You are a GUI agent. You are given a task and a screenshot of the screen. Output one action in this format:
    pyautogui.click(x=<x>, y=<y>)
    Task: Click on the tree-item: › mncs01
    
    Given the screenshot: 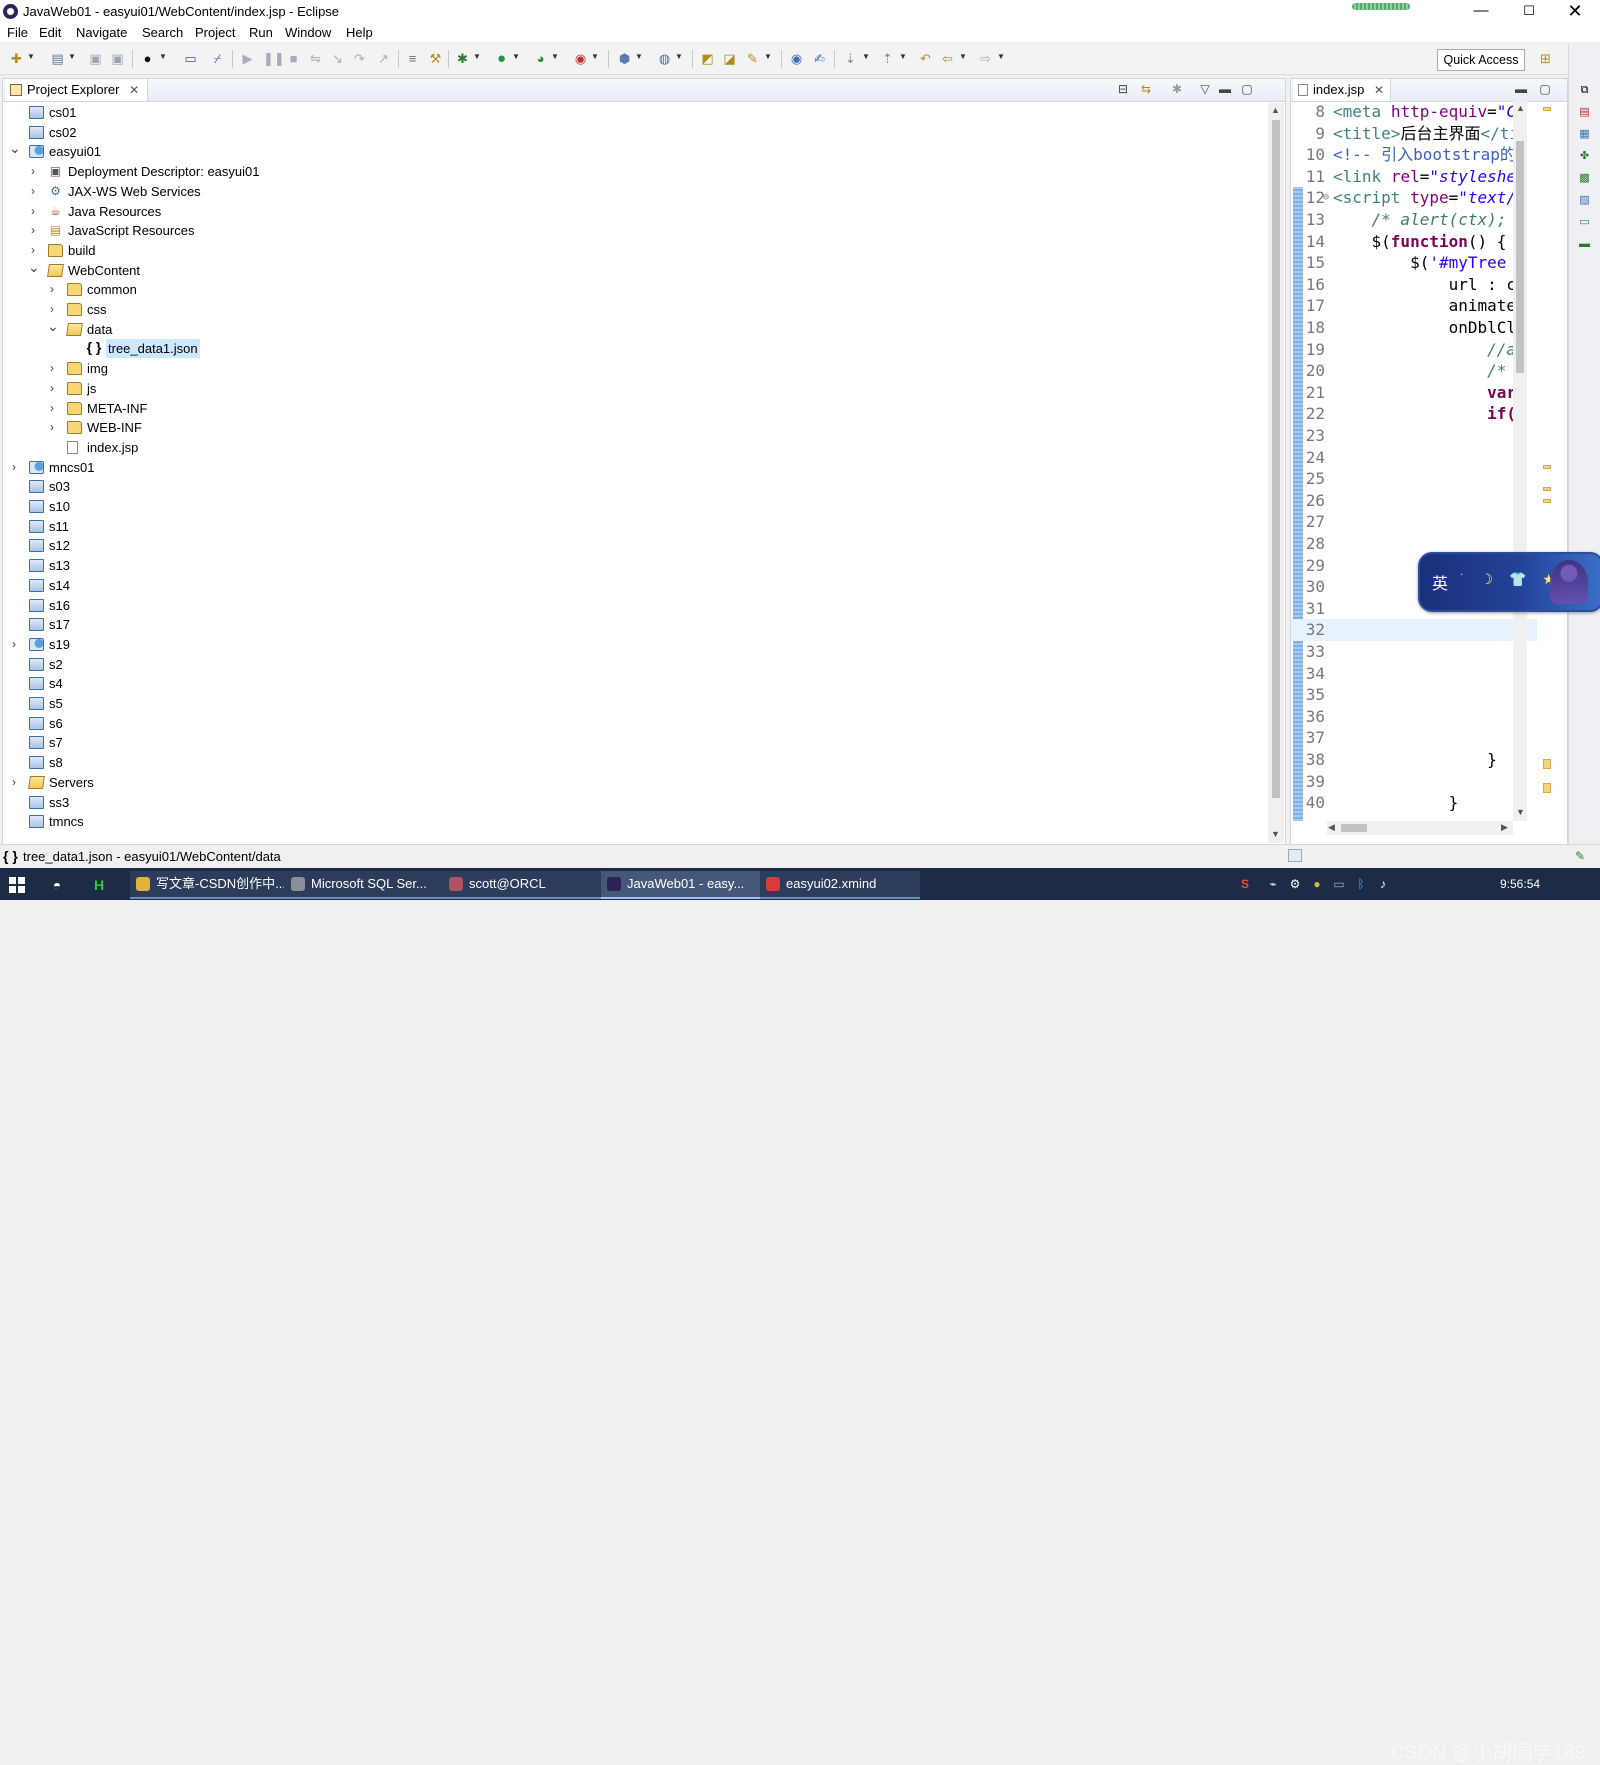 What is the action you would take?
    pyautogui.click(x=633, y=467)
    